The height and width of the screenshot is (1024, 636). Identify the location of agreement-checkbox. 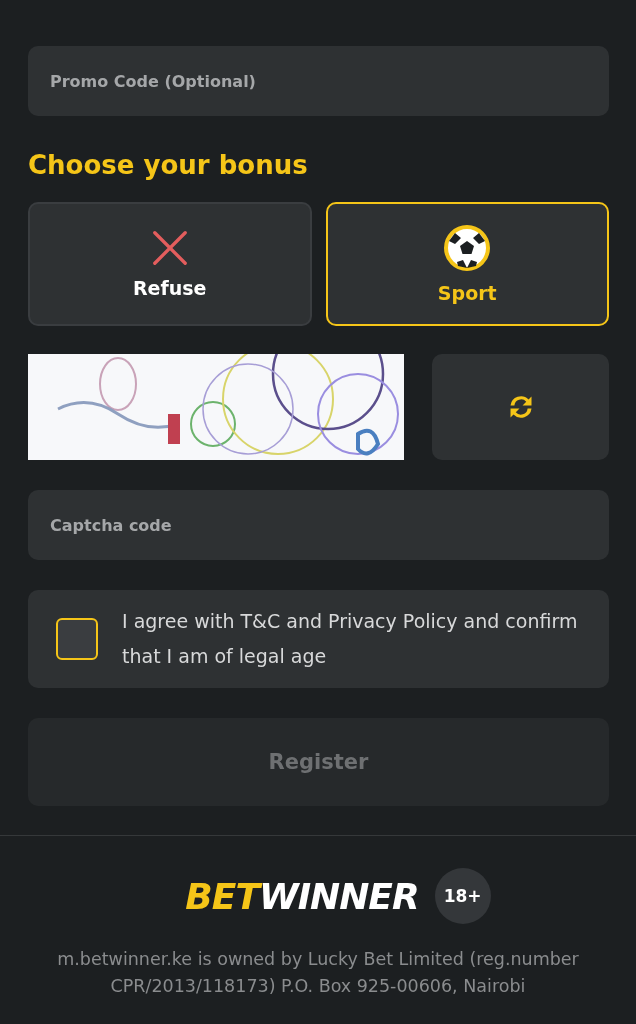
(77, 639).